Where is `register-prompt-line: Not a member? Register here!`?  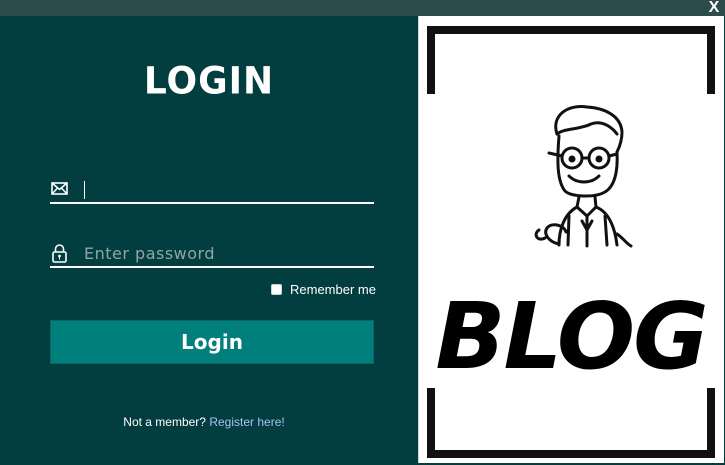 register-prompt-line: Not a member? Register here! is located at coordinates (204, 422).